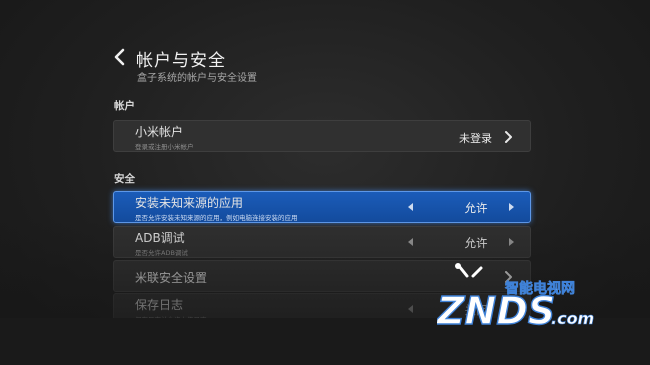 The image size is (650, 365). What do you see at coordinates (508, 137) in the screenshot?
I see `chevron-right-icon` at bounding box center [508, 137].